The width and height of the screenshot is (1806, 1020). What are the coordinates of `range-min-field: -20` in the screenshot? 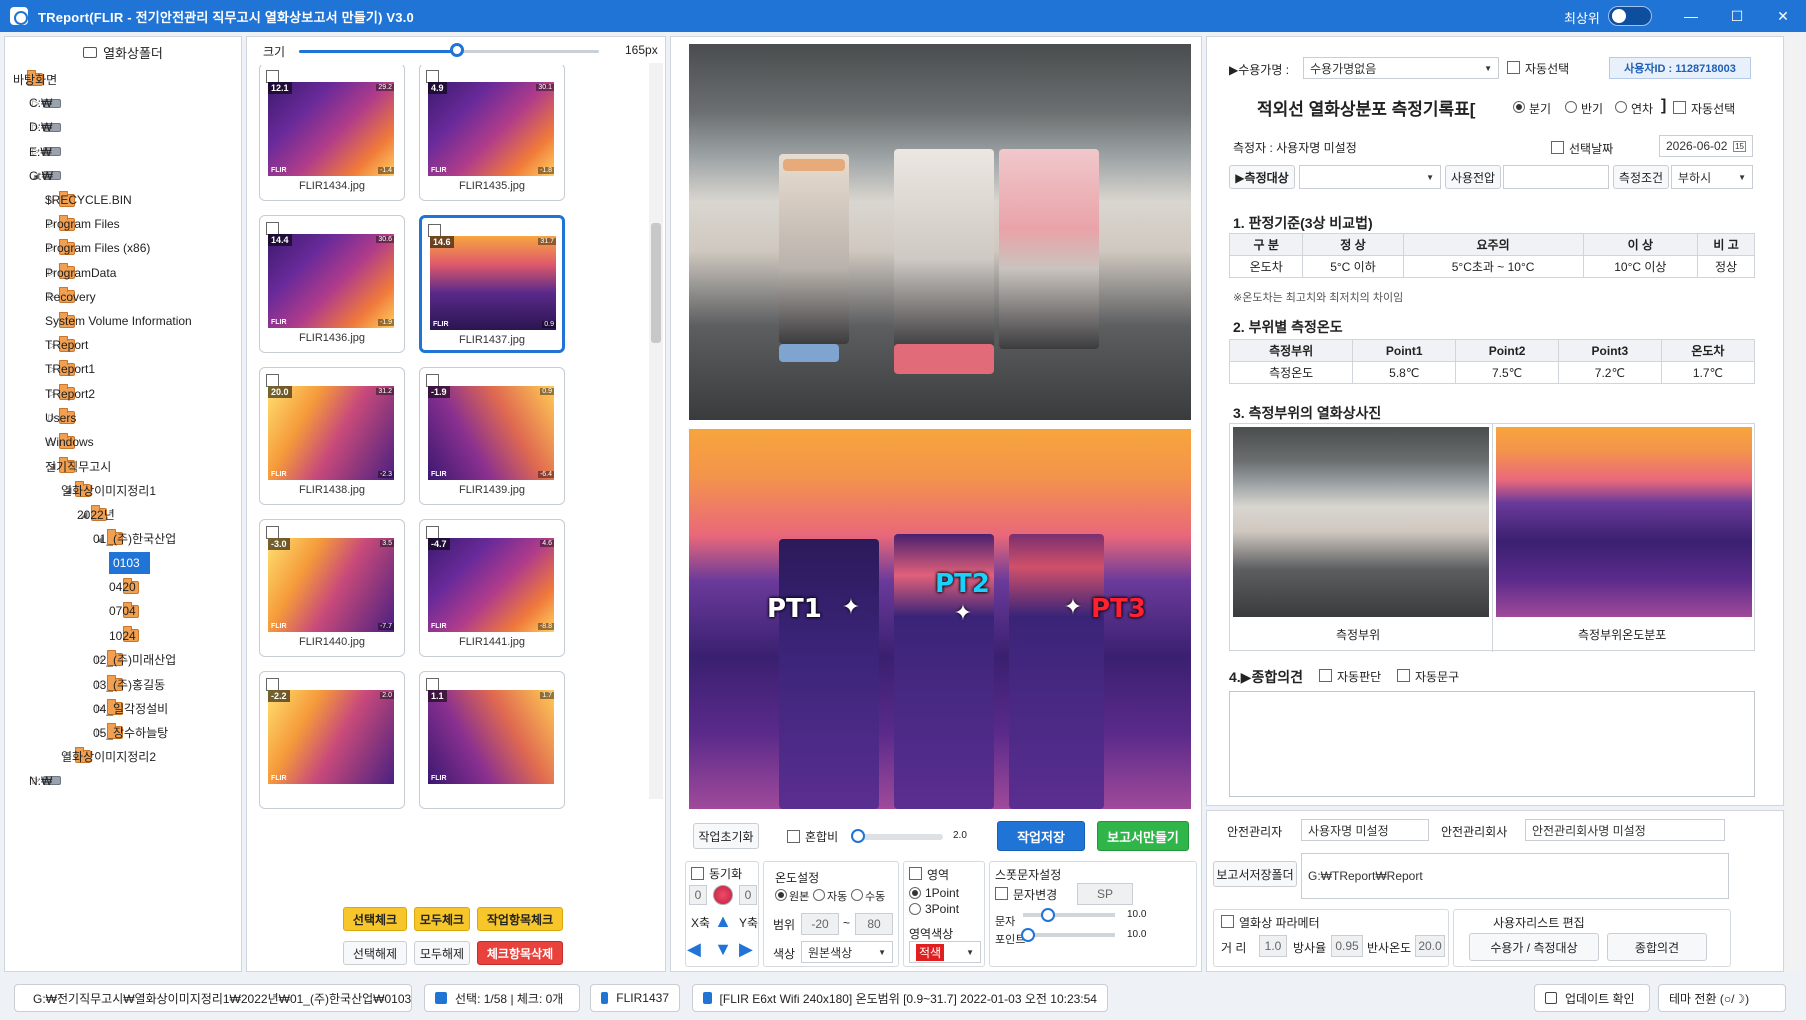 It's located at (820, 924).